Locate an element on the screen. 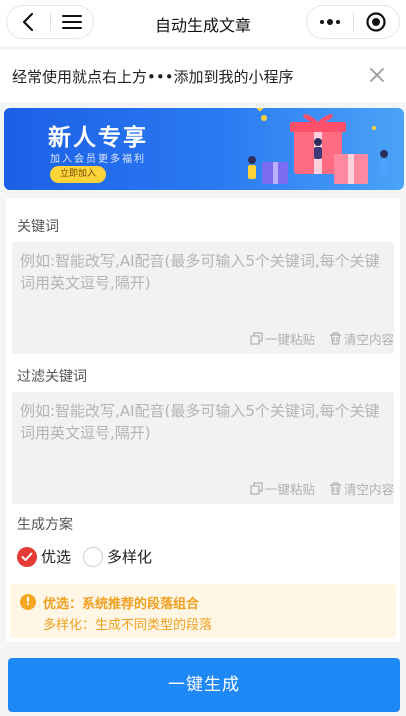  filter-keywords-actions: 一键粘贴 清空内容 is located at coordinates (315, 488).